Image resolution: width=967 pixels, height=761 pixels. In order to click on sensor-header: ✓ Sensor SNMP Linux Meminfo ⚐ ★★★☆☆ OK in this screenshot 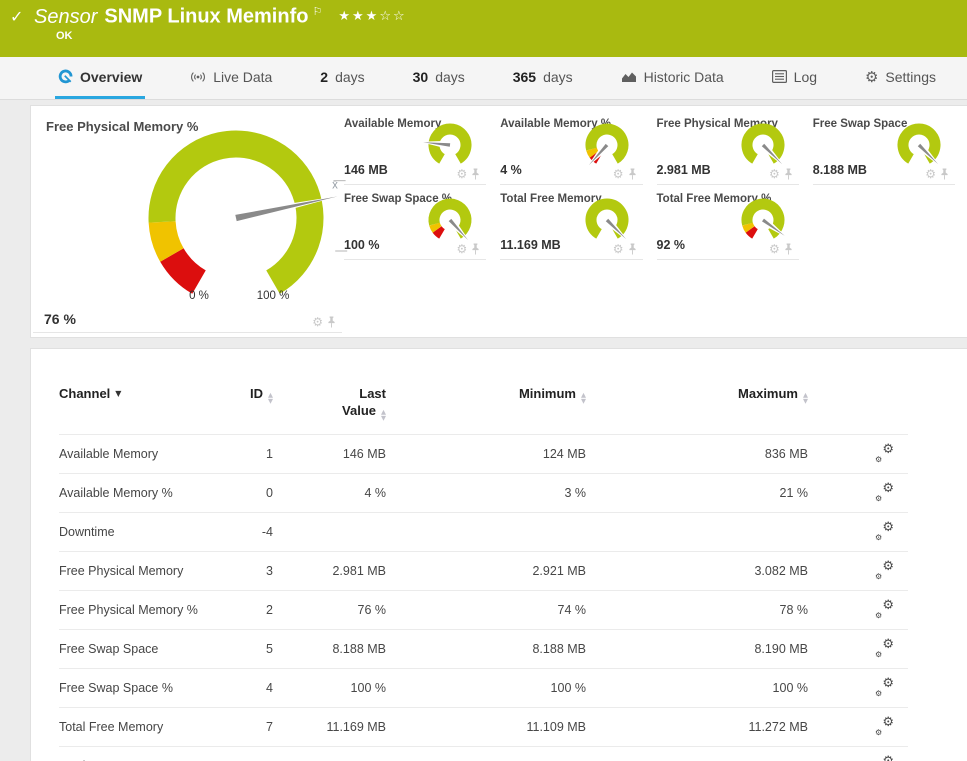, I will do `click(483, 28)`.